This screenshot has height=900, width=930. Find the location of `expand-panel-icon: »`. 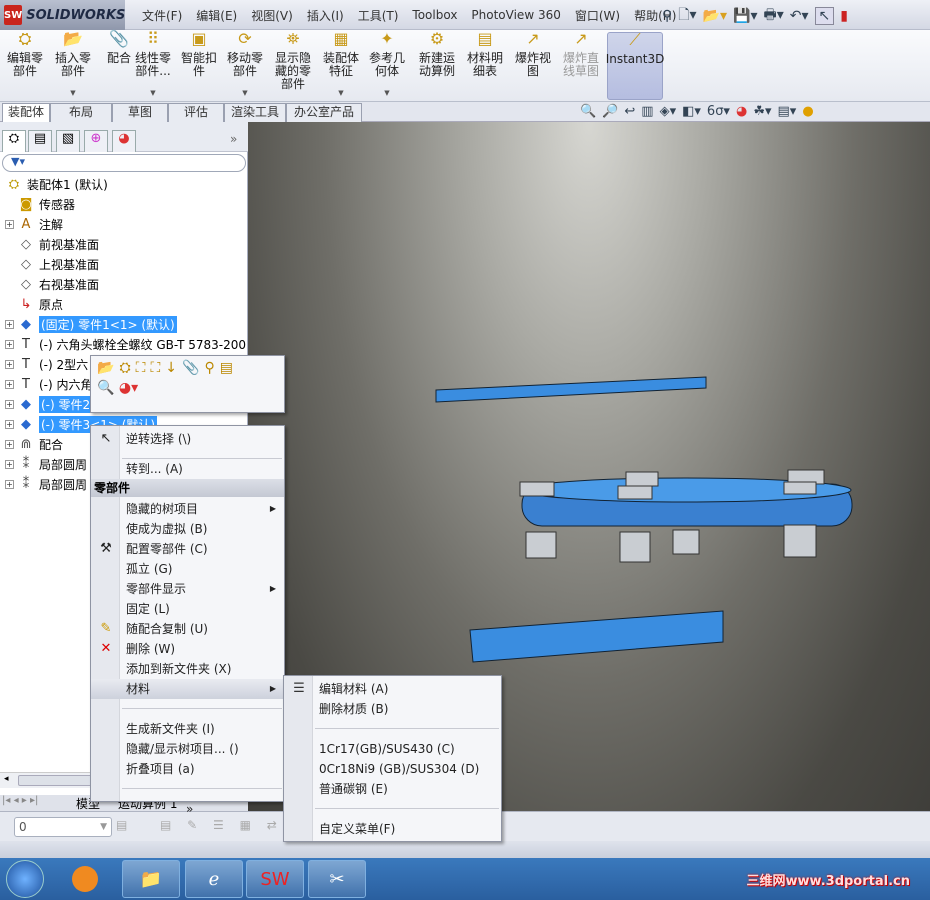

expand-panel-icon: » is located at coordinates (233, 139).